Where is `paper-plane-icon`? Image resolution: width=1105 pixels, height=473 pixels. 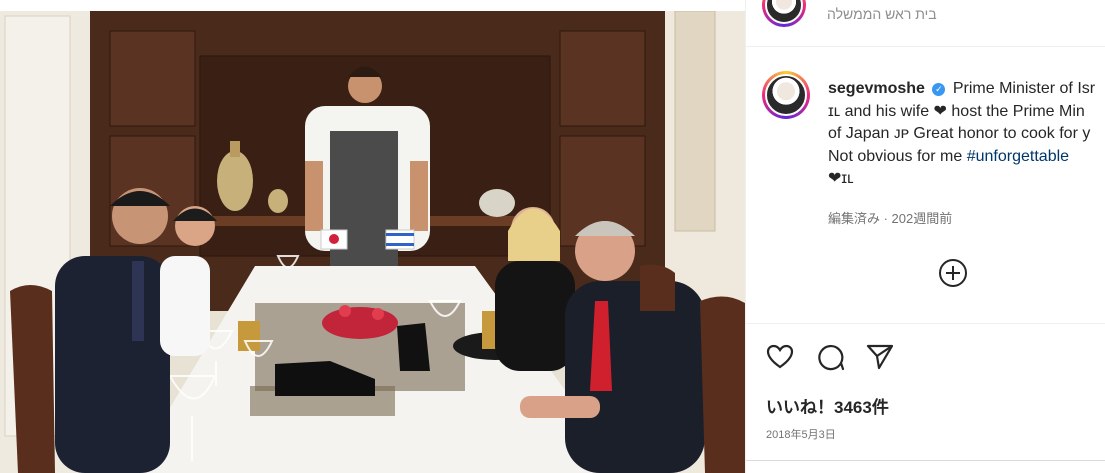
paper-plane-icon is located at coordinates (880, 357).